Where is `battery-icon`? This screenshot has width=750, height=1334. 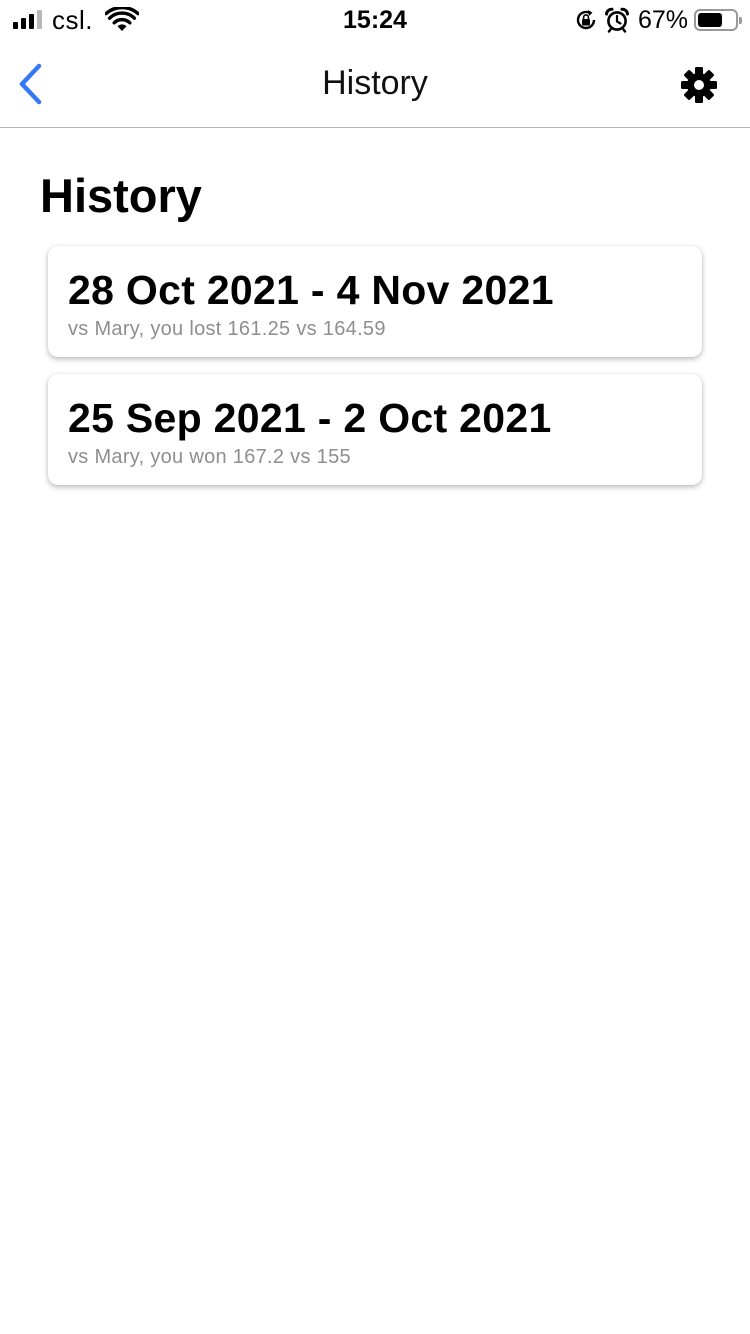 battery-icon is located at coordinates (718, 20).